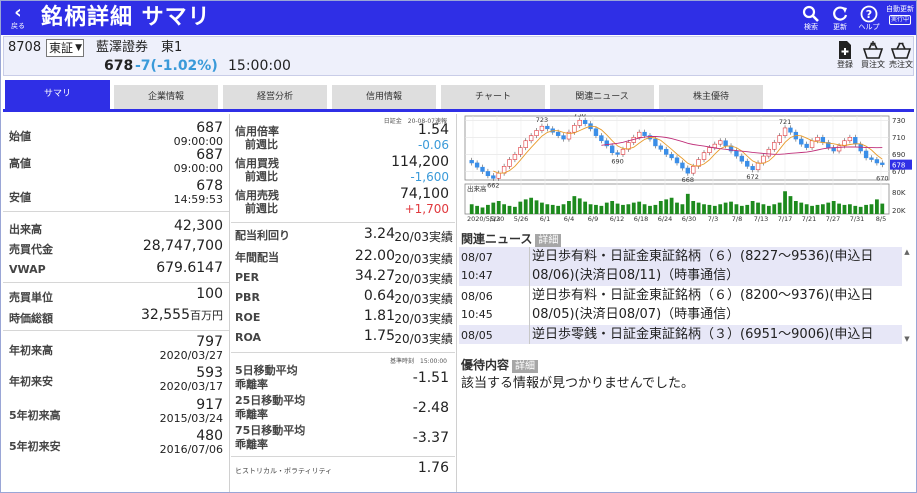  I want to click on auto-refresh-toggle: 自動更新 実行中, so click(900, 15).